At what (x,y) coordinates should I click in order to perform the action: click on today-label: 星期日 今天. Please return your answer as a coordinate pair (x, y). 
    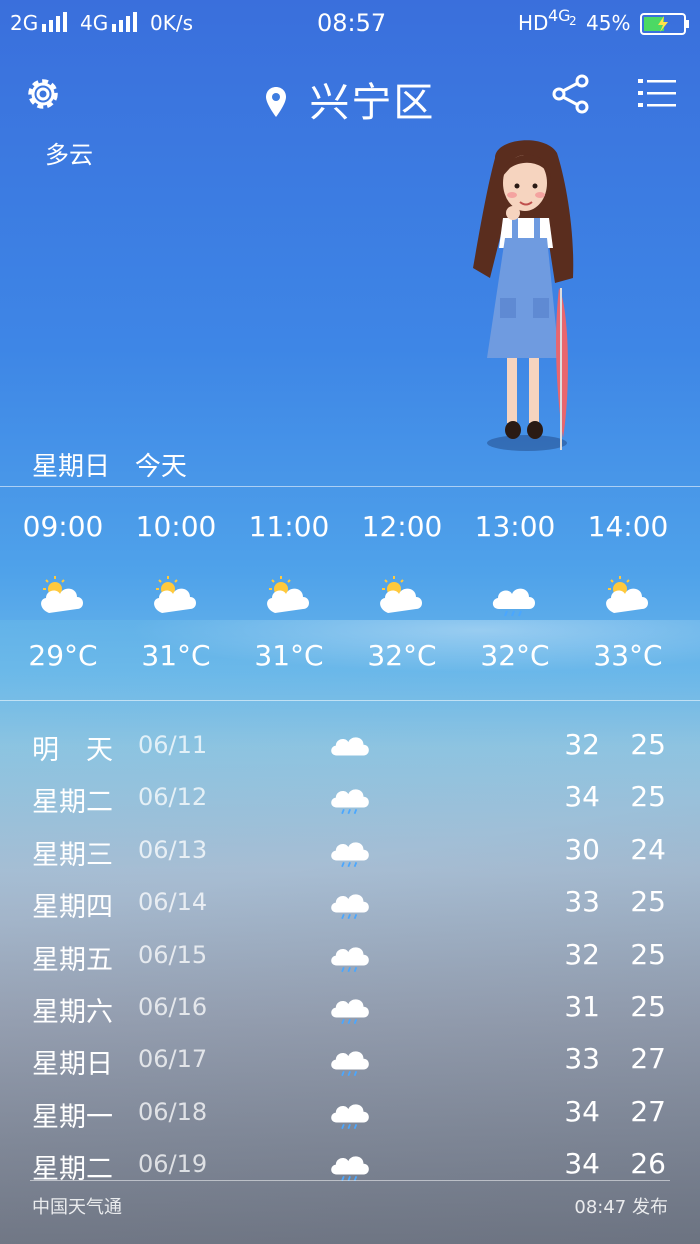
    Looking at the image, I should click on (109, 464).